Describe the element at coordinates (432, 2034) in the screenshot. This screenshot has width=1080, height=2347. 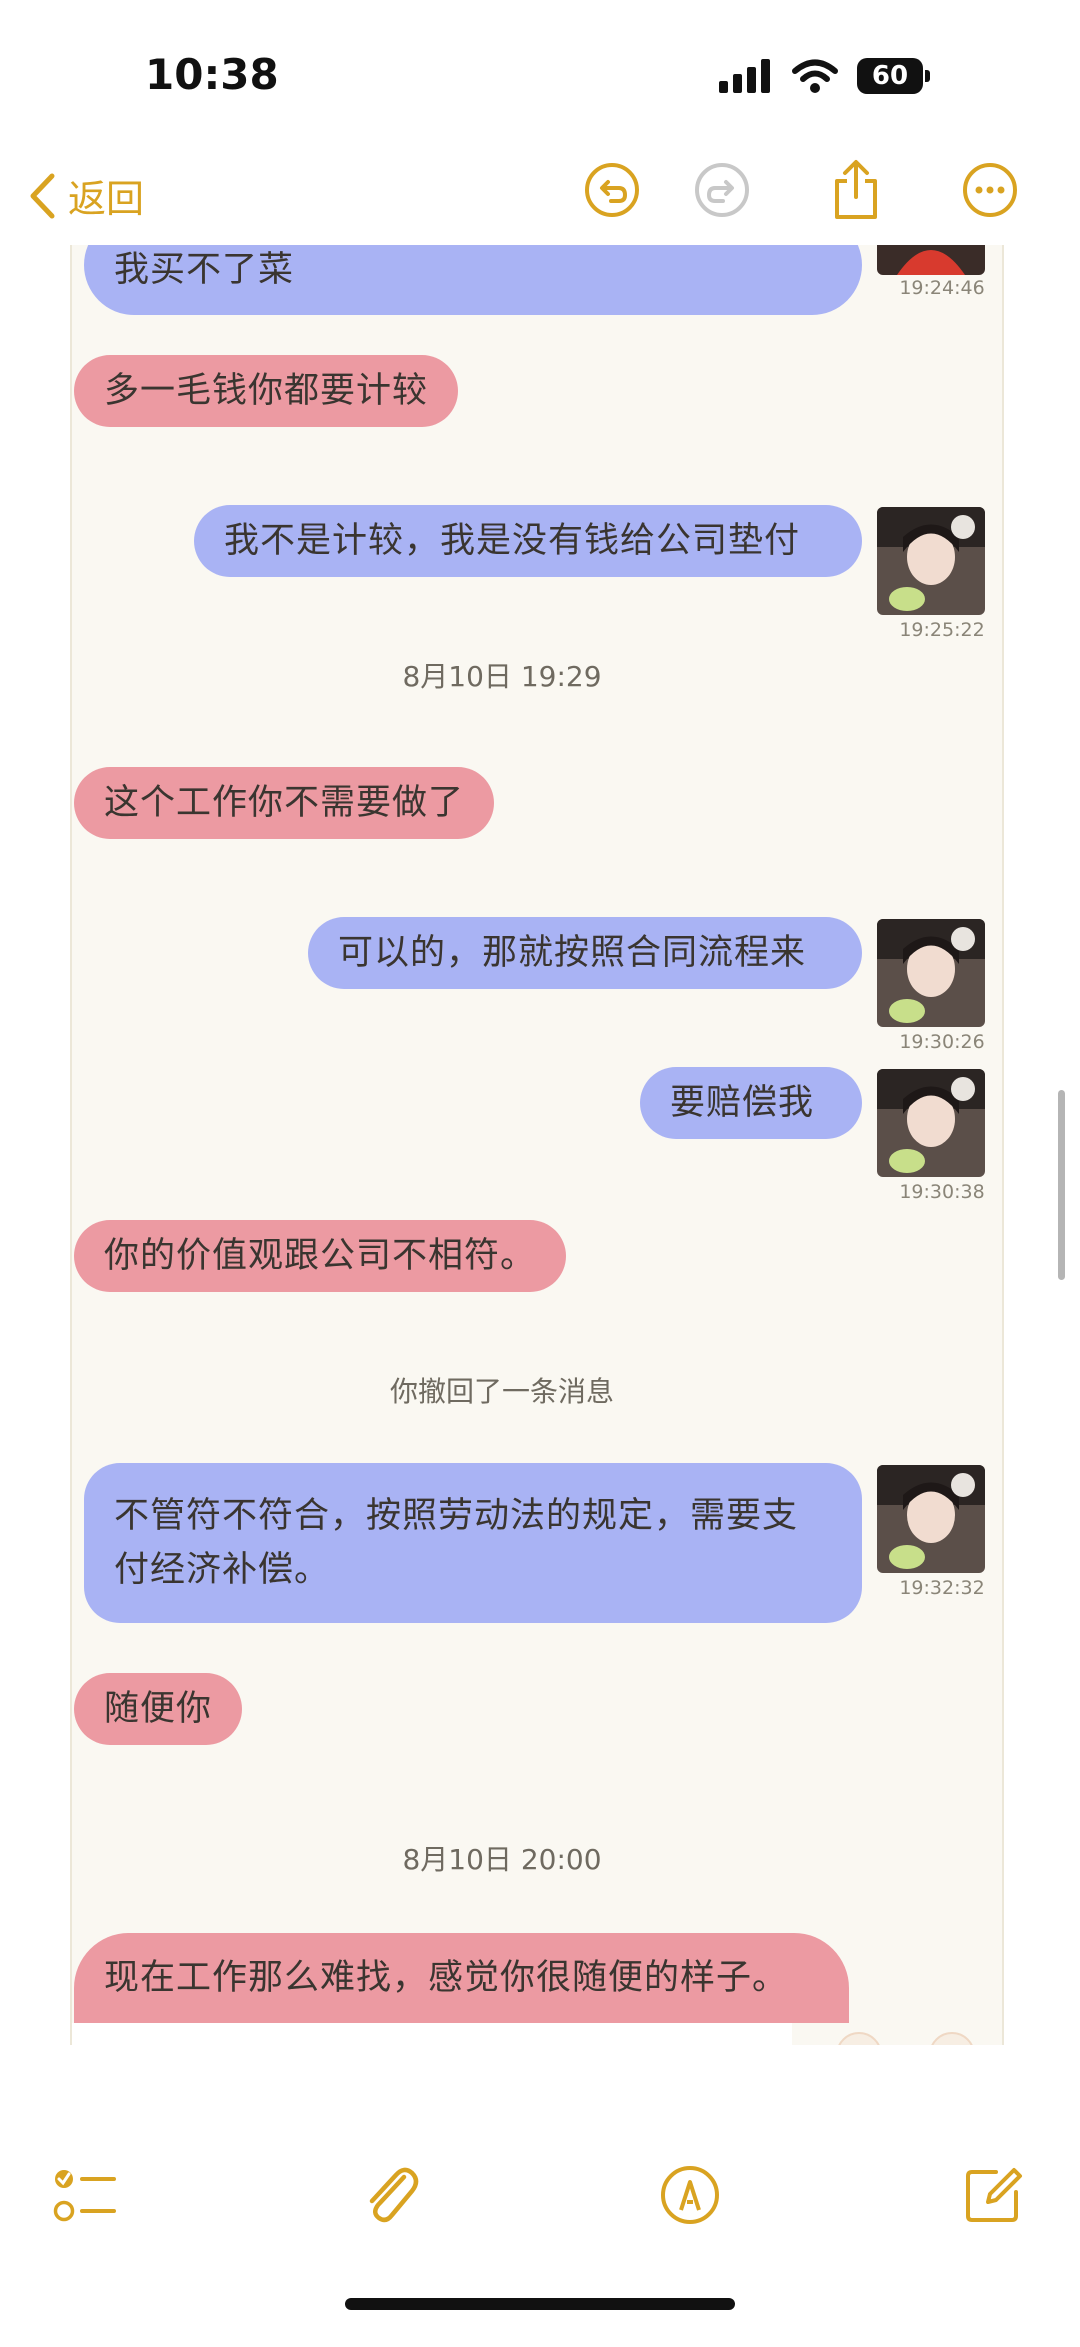
I see `input-strip` at that location.